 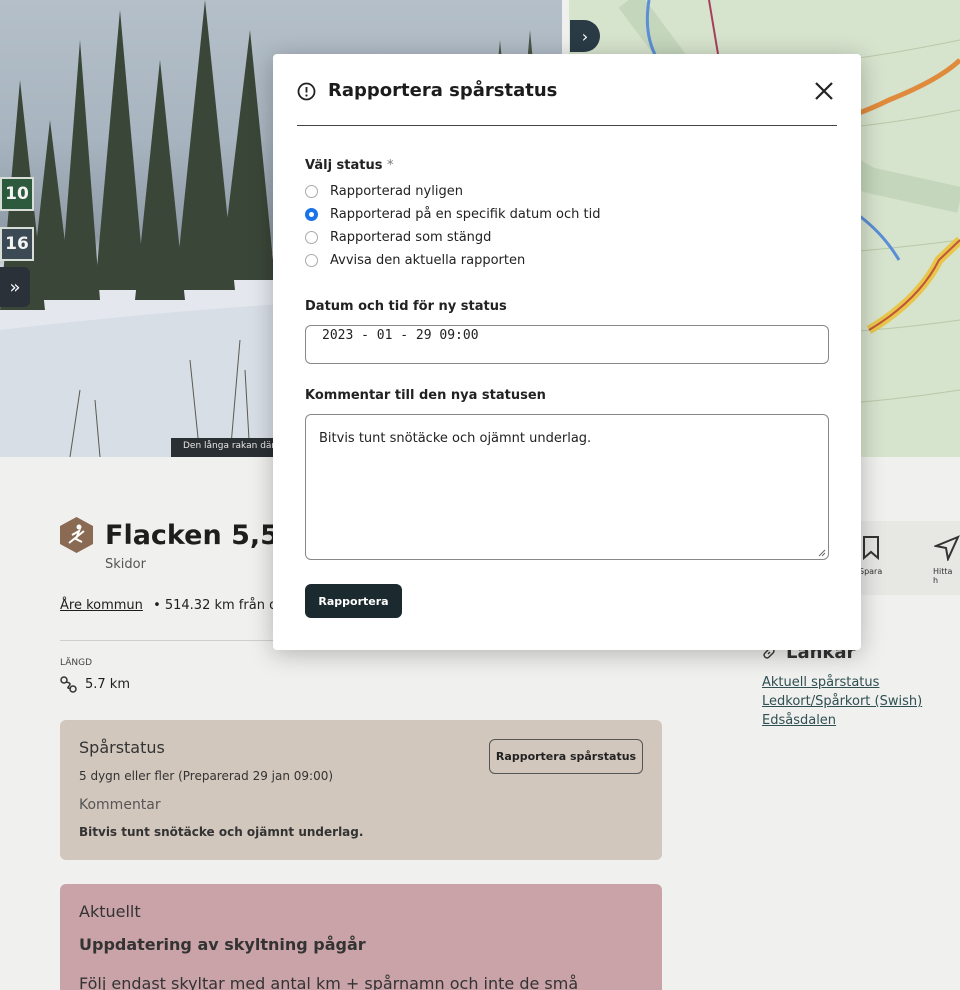 What do you see at coordinates (353, 601) in the screenshot?
I see `submit-report-button: Rapportera` at bounding box center [353, 601].